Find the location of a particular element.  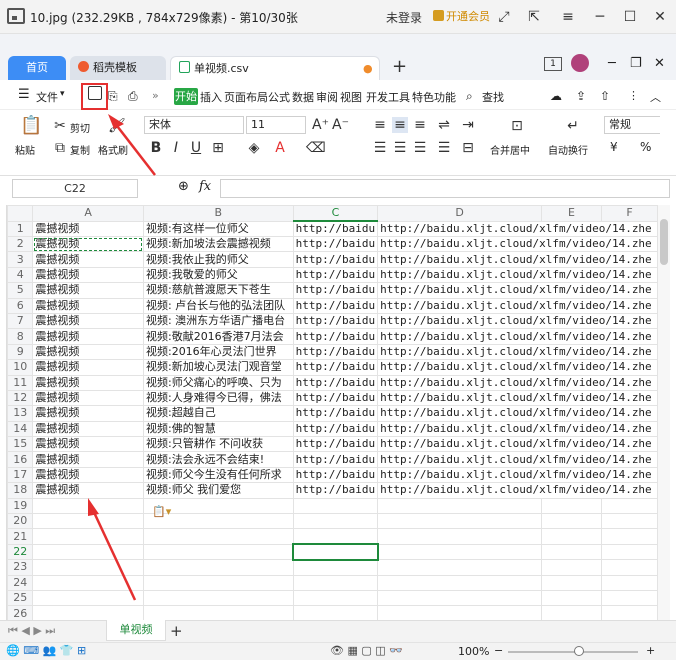

cell-title: 视频: 澳洲东方华语广播电台 is located at coordinates (218, 321).